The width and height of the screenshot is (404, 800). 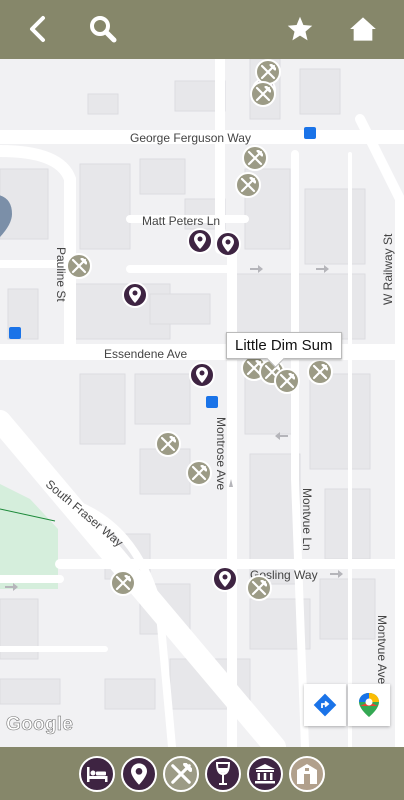 I want to click on category-lodging-button, so click(x=97, y=773).